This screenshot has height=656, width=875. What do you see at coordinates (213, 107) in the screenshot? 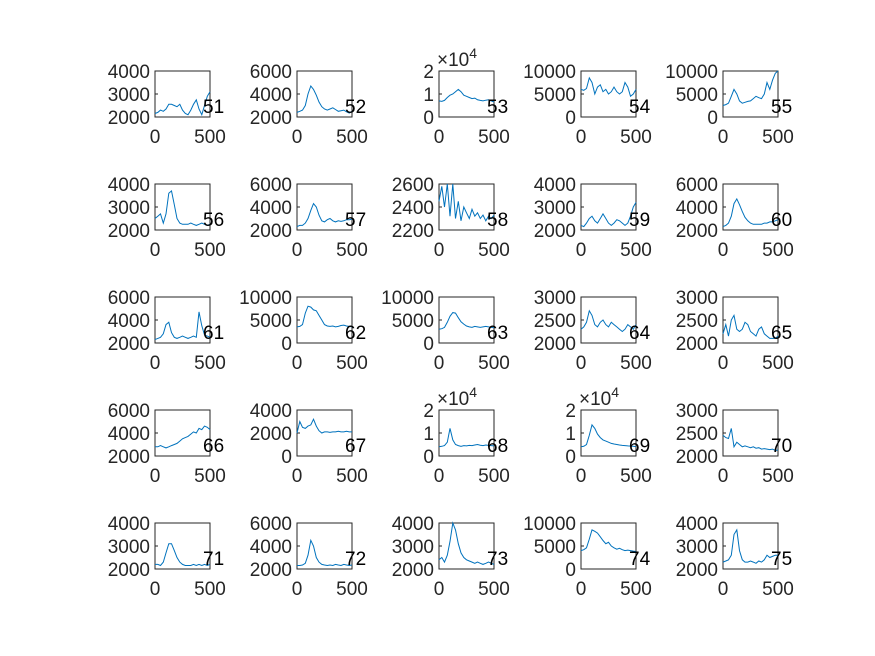
I see `panel-label: 51` at bounding box center [213, 107].